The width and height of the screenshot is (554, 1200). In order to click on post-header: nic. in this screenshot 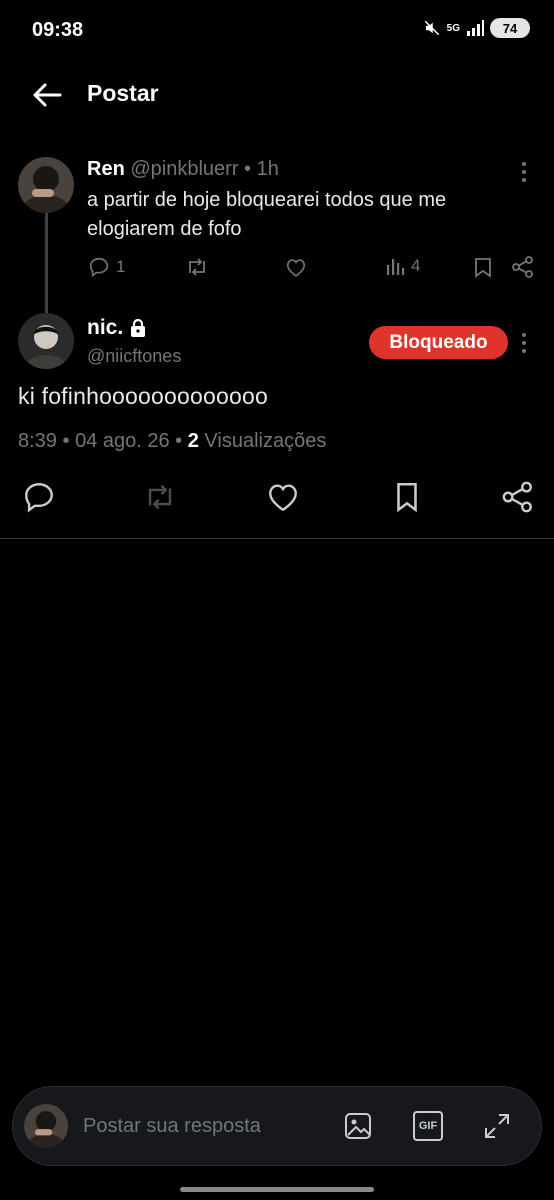, I will do `click(116, 328)`.